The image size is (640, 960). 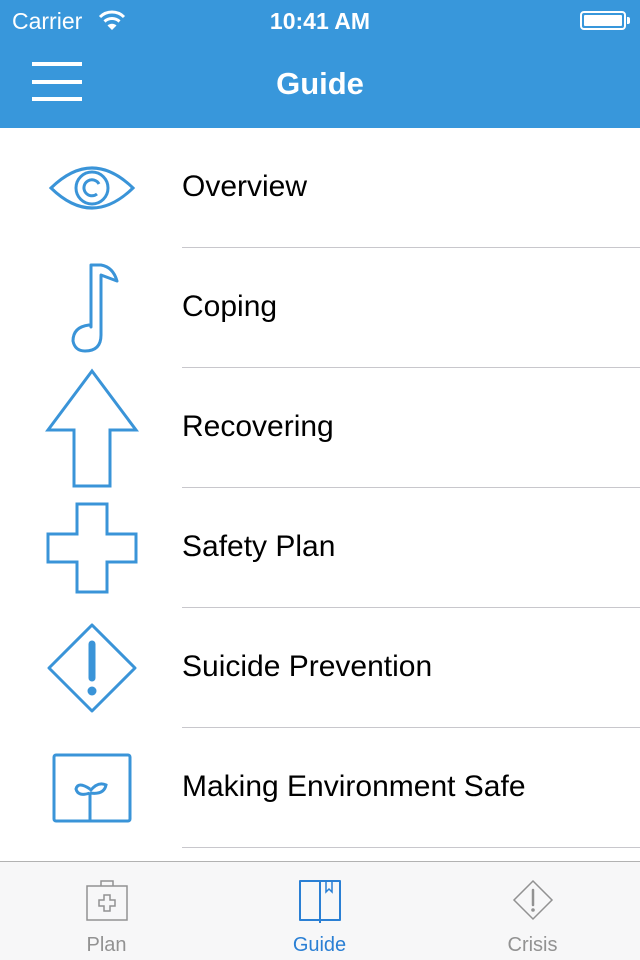 I want to click on book-icon, so click(x=319, y=901).